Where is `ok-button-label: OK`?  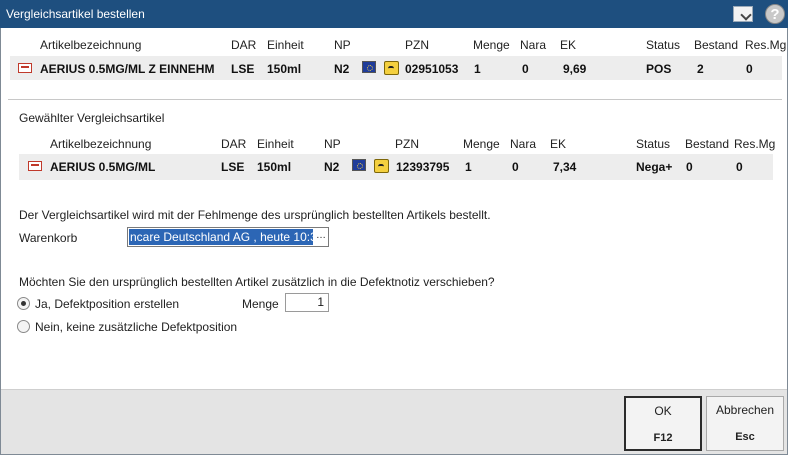 ok-button-label: OK is located at coordinates (663, 411).